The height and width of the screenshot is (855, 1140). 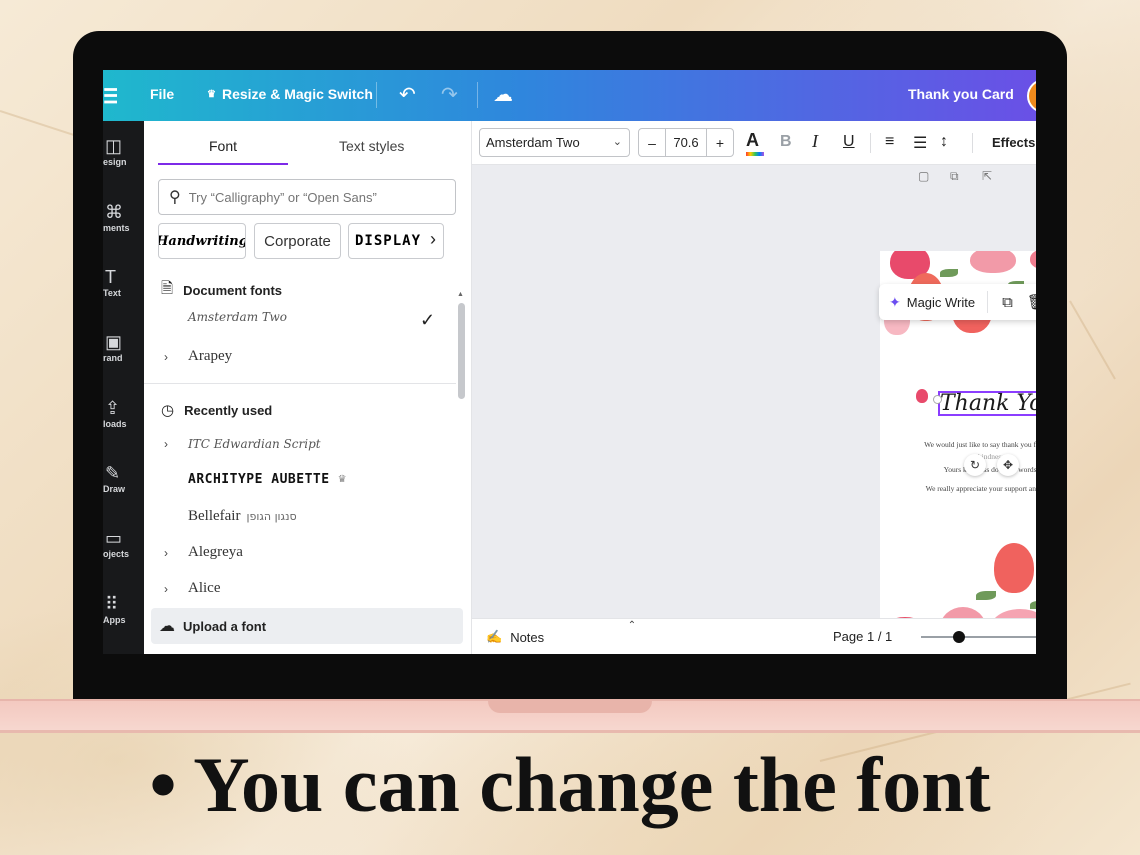 I want to click on rail-item-text: T Text, so click(x=123, y=282).